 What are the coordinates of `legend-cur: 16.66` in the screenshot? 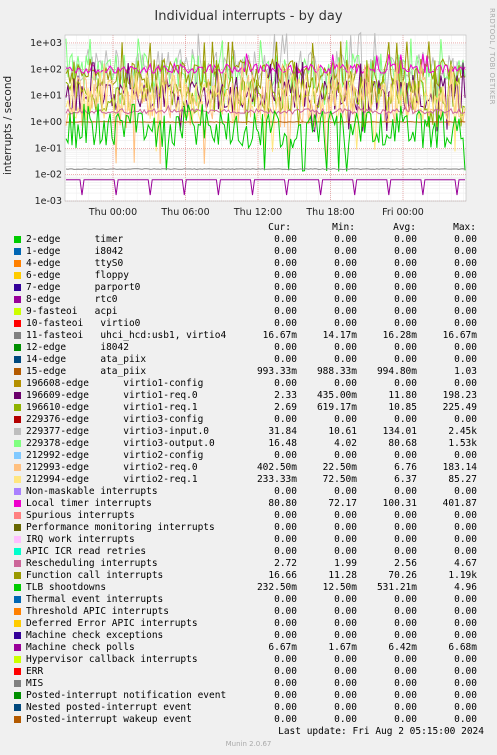 It's located at (282, 575).